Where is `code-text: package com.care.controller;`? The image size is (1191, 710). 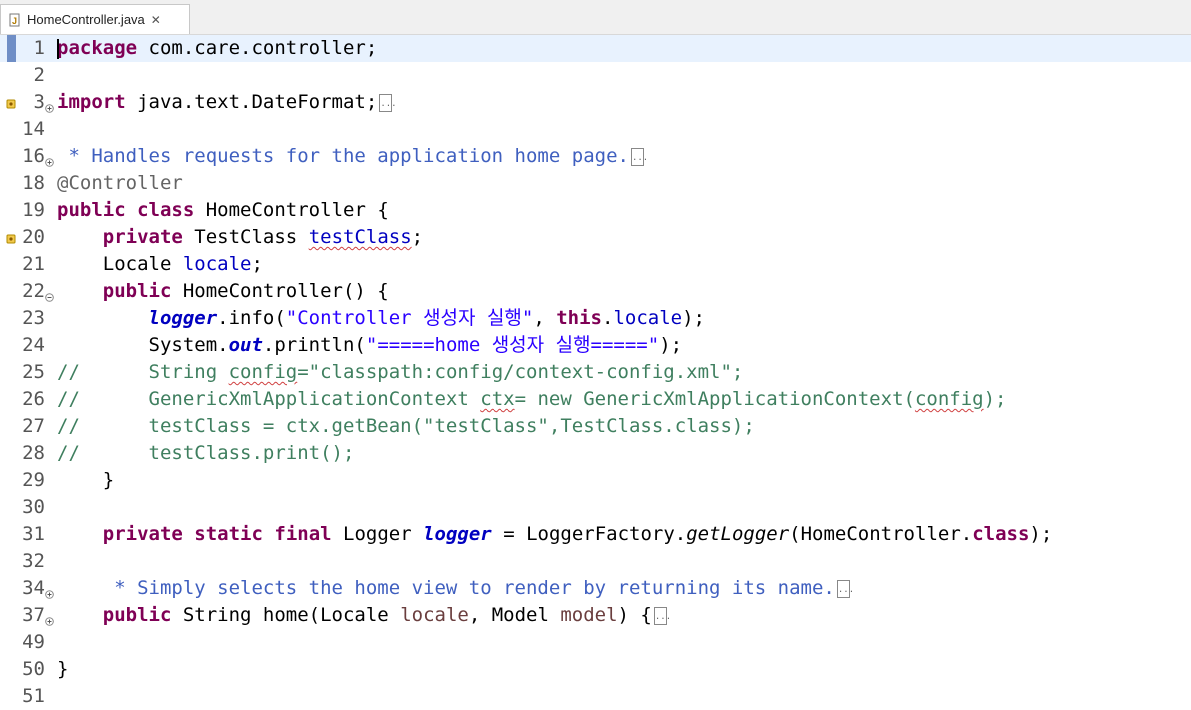 code-text: package com.care.controller; is located at coordinates (217, 48).